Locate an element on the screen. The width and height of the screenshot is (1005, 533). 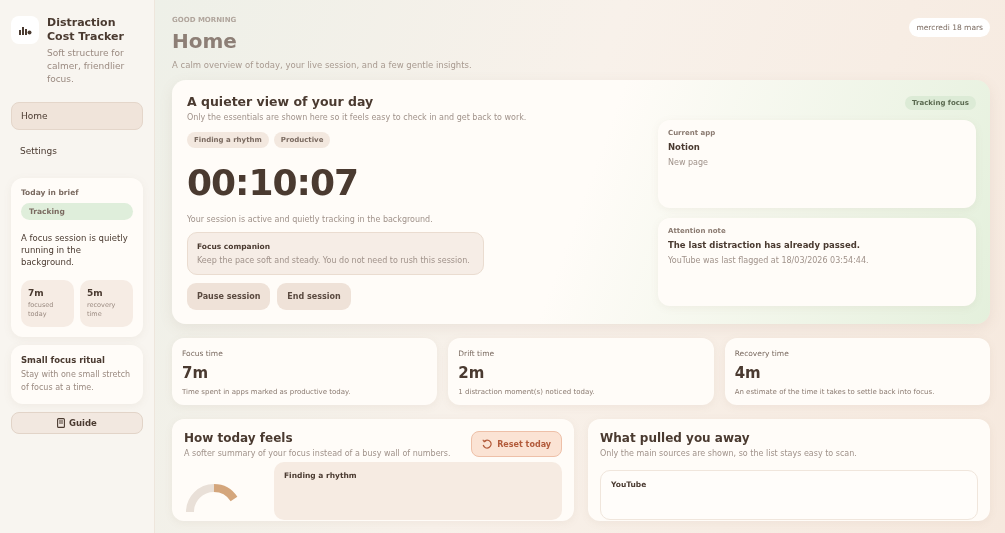
stat-value: 4m is located at coordinates (748, 373).